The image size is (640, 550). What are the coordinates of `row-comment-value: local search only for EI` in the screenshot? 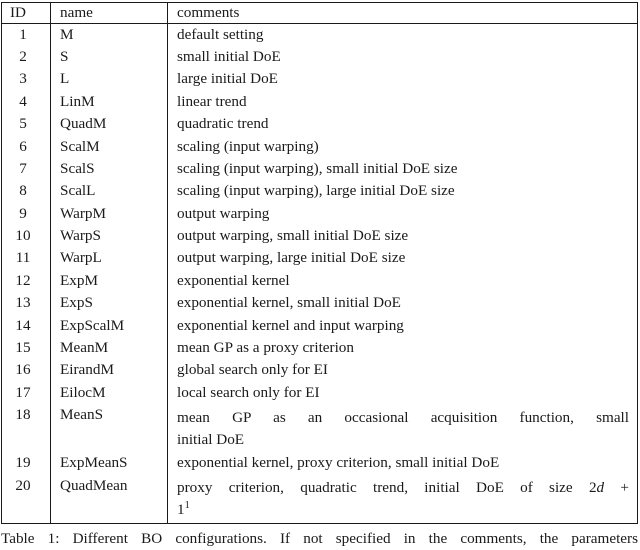 It's located at (248, 392).